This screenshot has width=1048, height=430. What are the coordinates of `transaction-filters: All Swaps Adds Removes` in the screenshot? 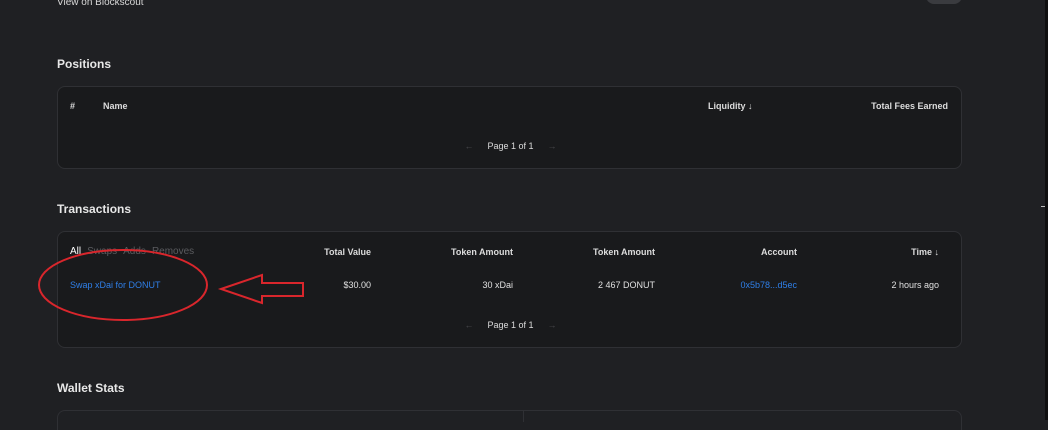 It's located at (135, 251).